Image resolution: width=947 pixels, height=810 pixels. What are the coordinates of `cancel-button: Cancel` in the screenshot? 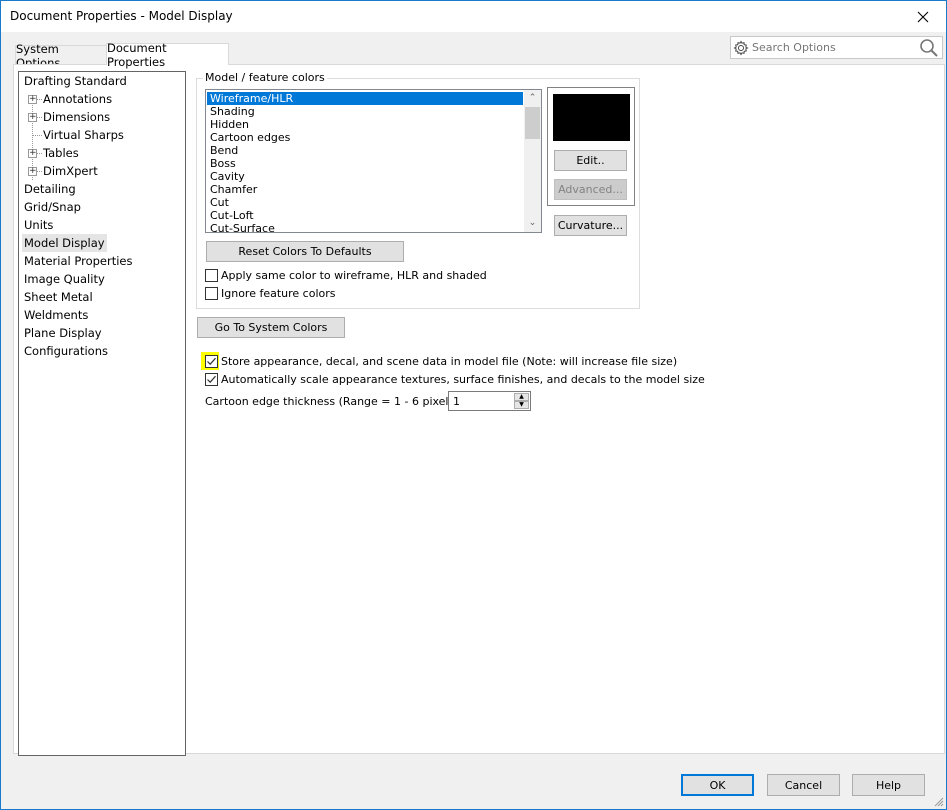 It's located at (803, 785).